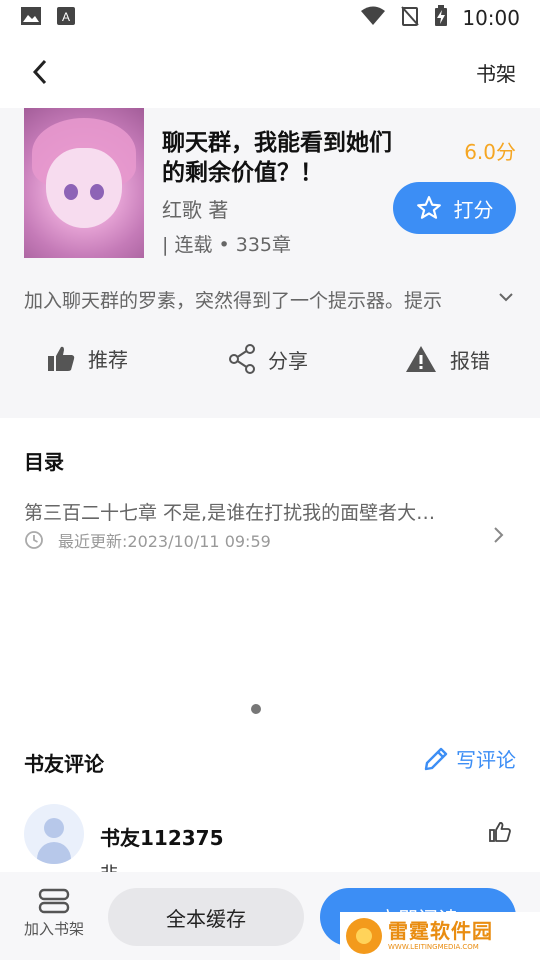 The image size is (540, 960). What do you see at coordinates (259, 299) in the screenshot?
I see `book-synopsis: 加入聊天群的罗素，突然得到了一个提示器。提示` at bounding box center [259, 299].